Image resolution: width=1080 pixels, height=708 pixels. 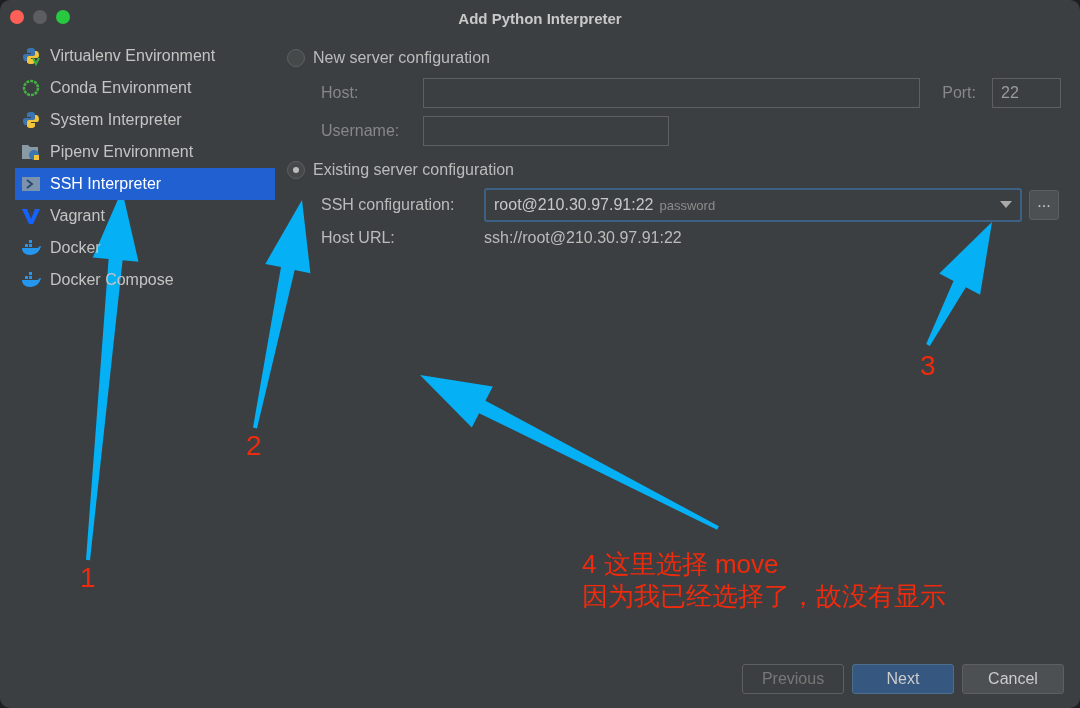 I want to click on sidebar-item: Virtualenv Environment, so click(x=145, y=56).